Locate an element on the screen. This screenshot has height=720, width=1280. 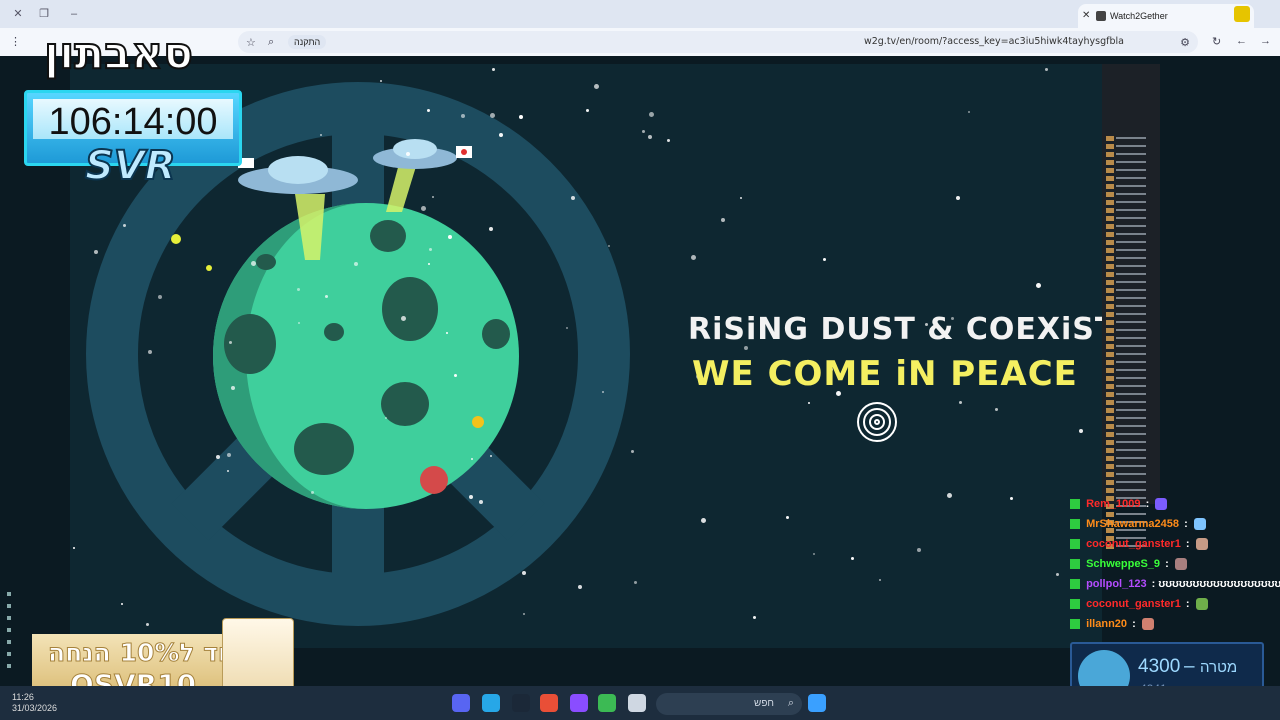
task-view-icon is located at coordinates (637, 703).